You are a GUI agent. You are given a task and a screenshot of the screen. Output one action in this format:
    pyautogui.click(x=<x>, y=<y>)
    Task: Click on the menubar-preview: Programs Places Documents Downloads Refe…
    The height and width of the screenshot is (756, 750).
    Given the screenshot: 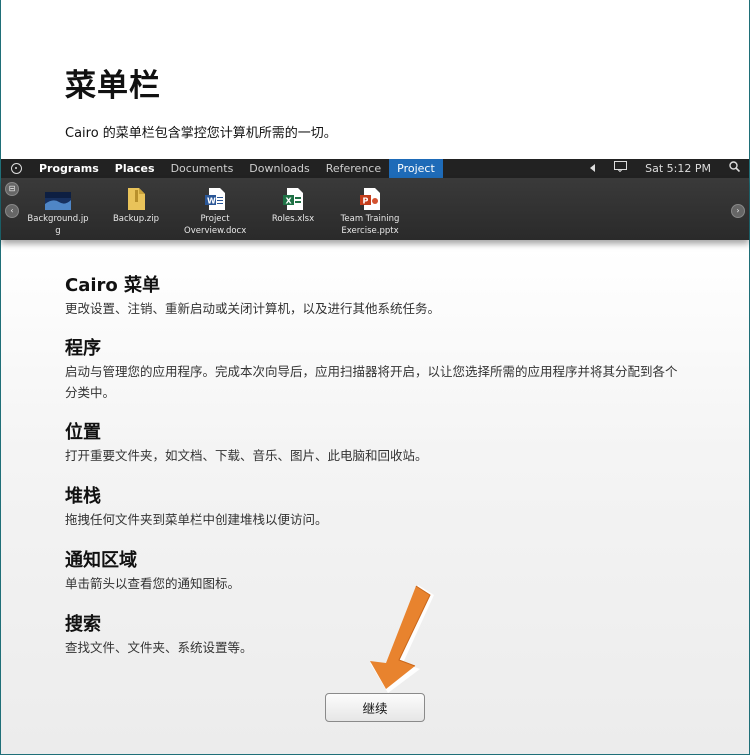 What is the action you would take?
    pyautogui.click(x=375, y=168)
    